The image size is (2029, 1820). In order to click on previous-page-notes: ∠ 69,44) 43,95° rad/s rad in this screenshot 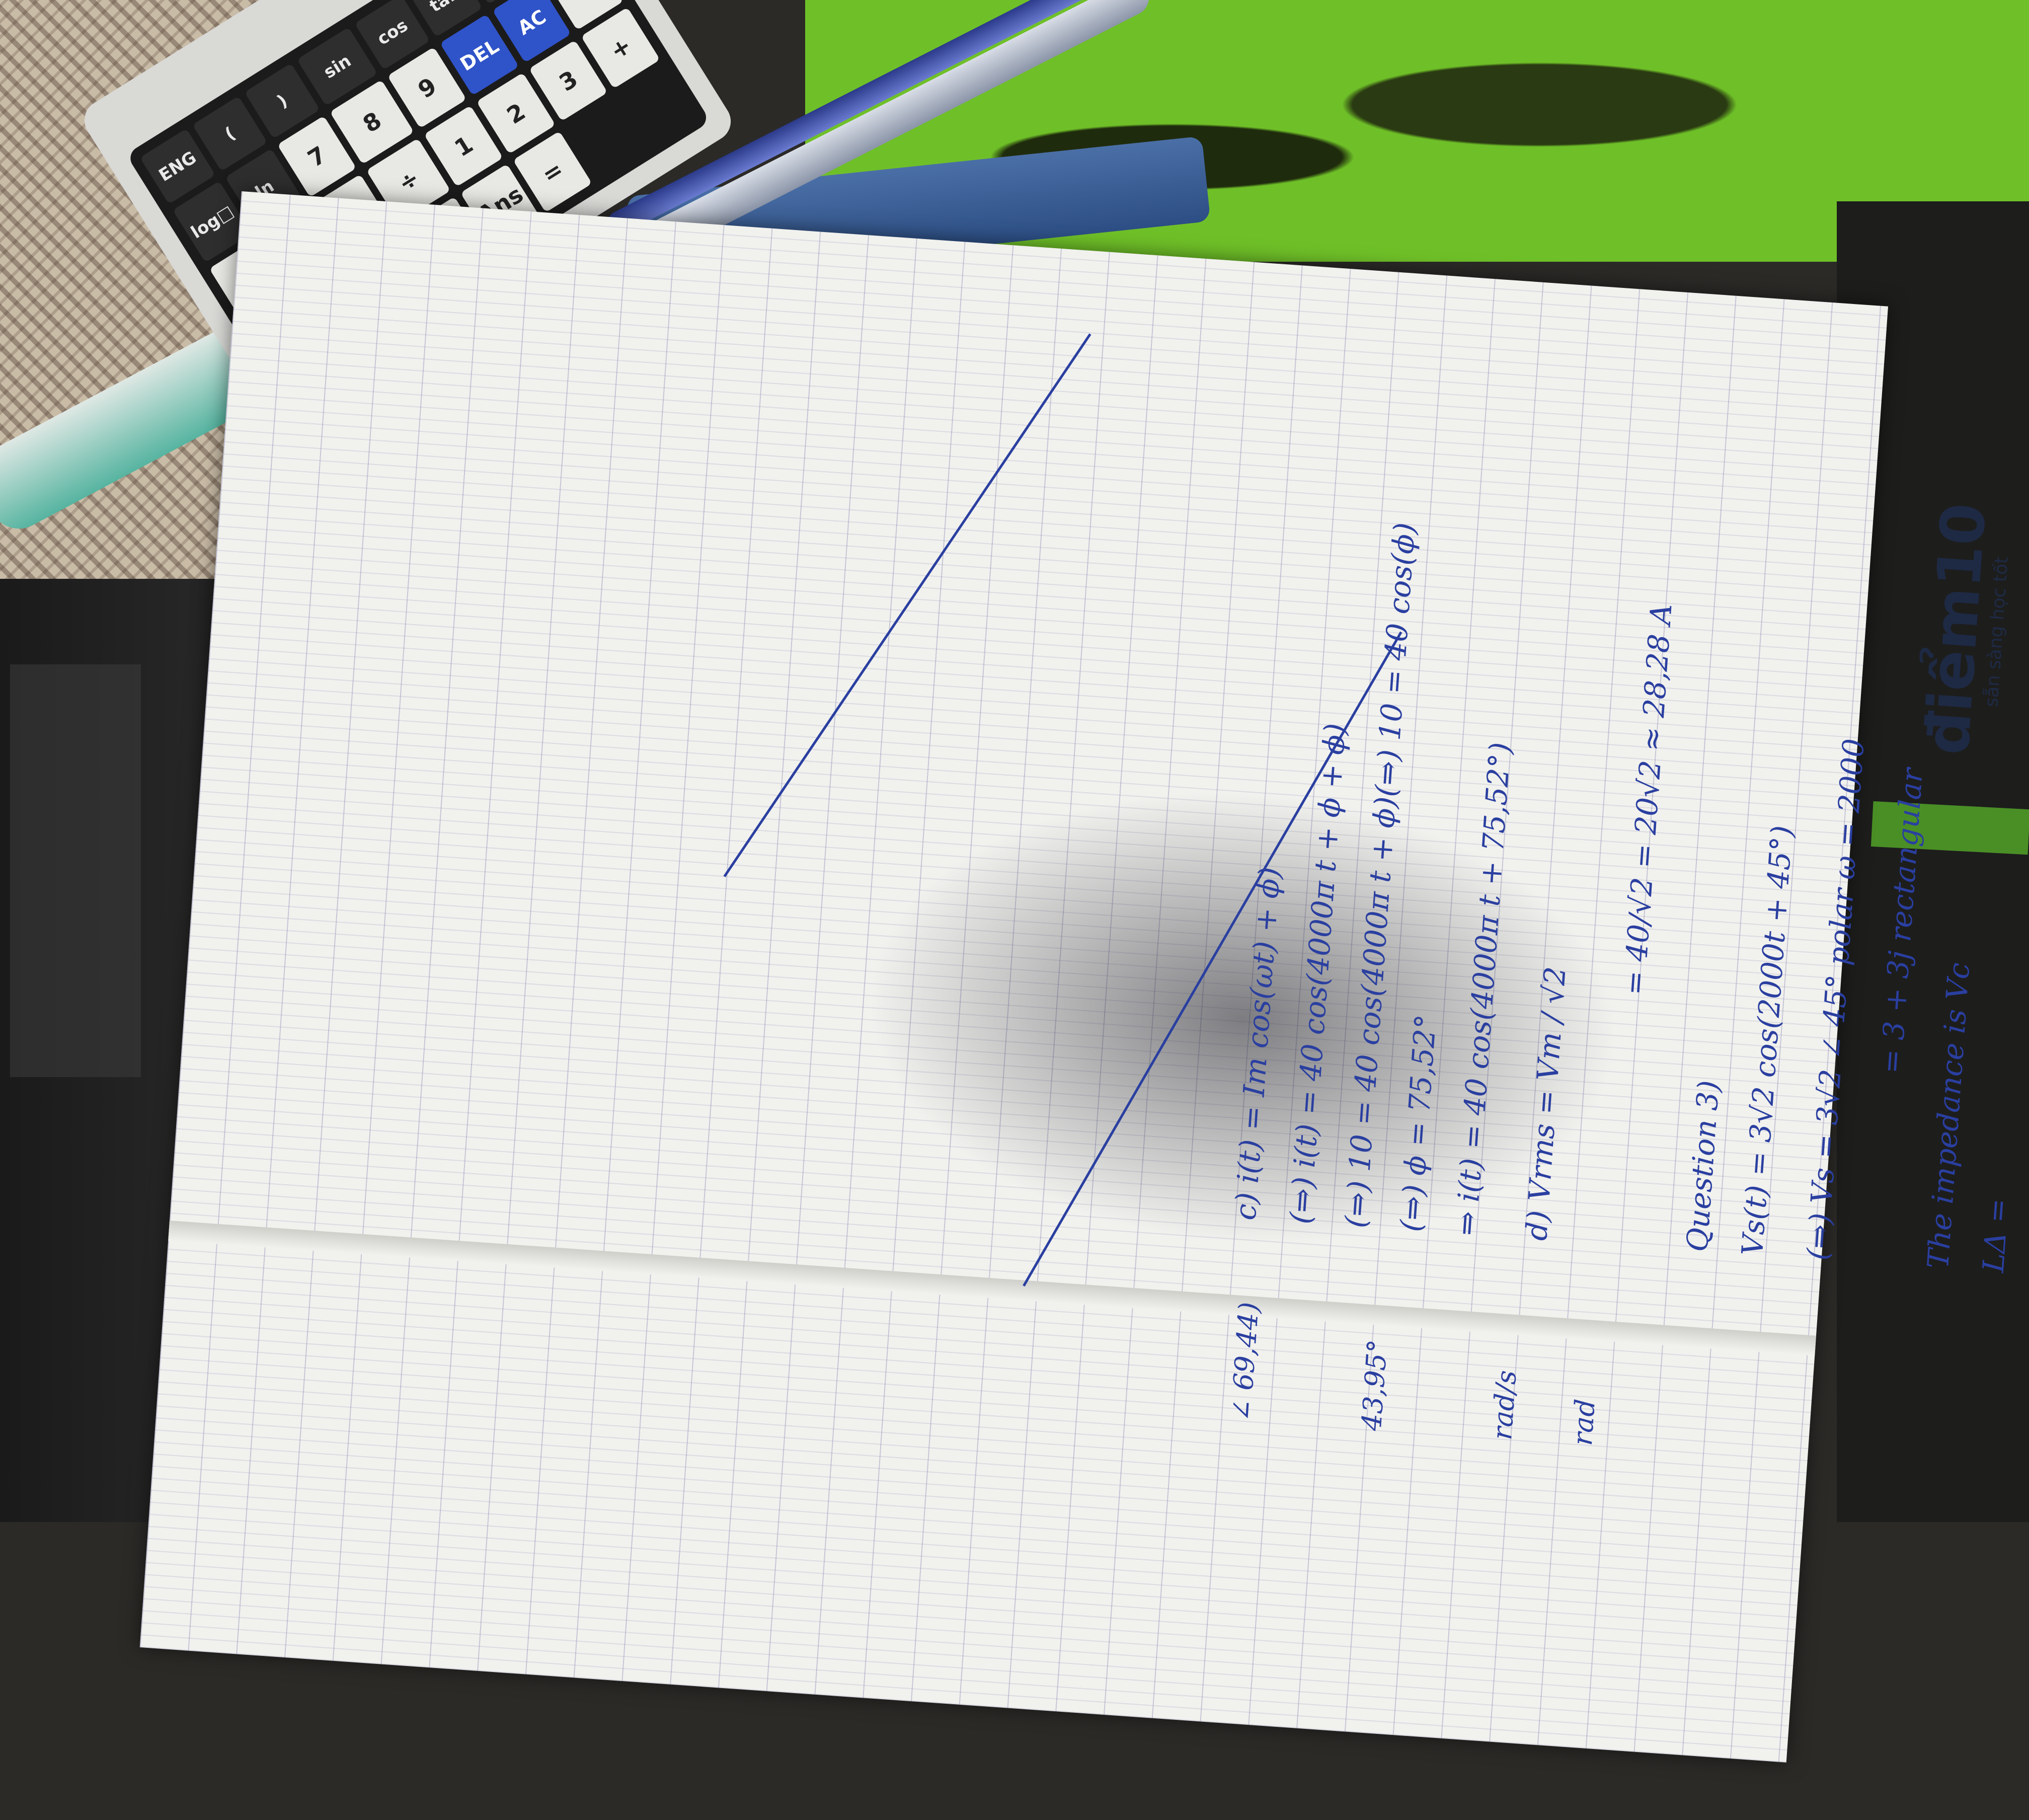, I will do `click(1398, 1232)`.